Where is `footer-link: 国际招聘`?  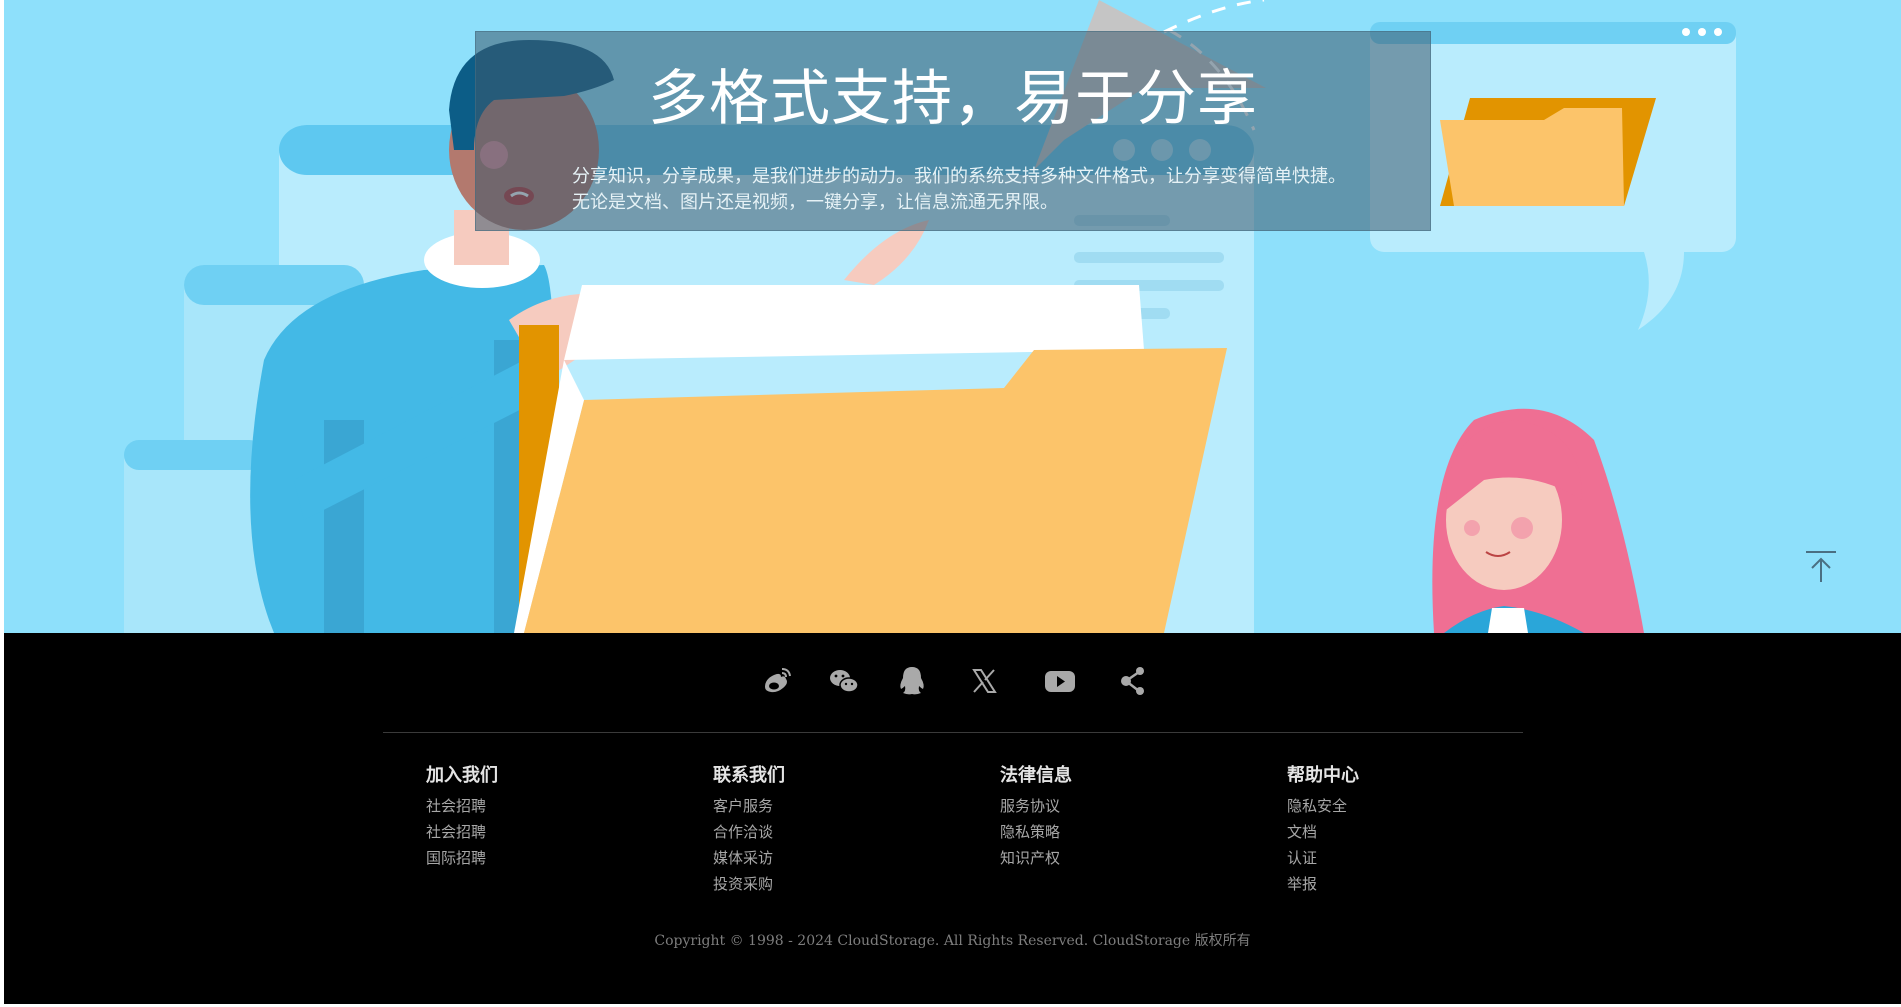
footer-link: 国际招聘 is located at coordinates (536, 858).